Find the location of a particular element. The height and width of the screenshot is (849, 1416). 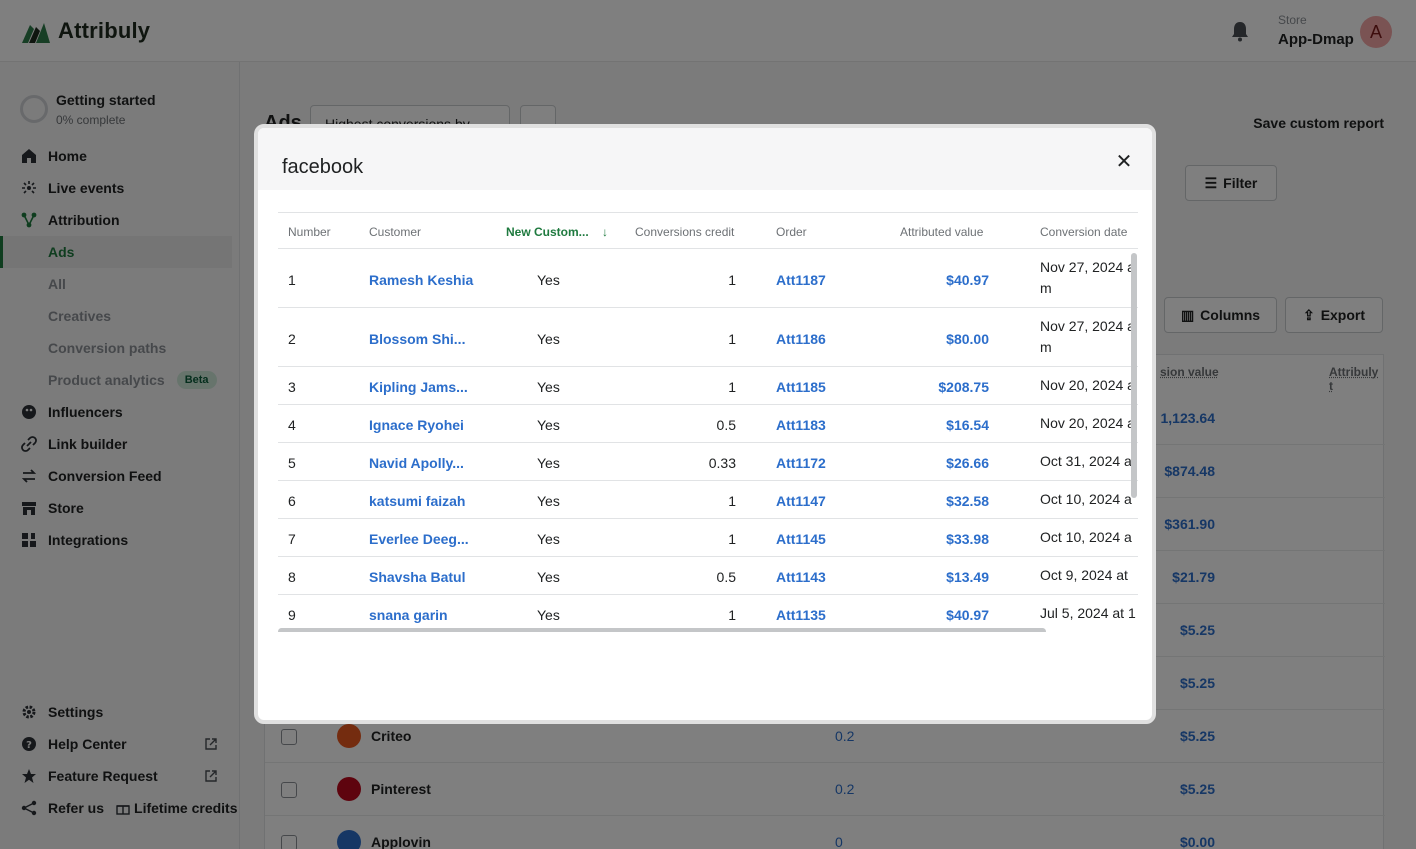

row-number: 1 is located at coordinates (292, 280).